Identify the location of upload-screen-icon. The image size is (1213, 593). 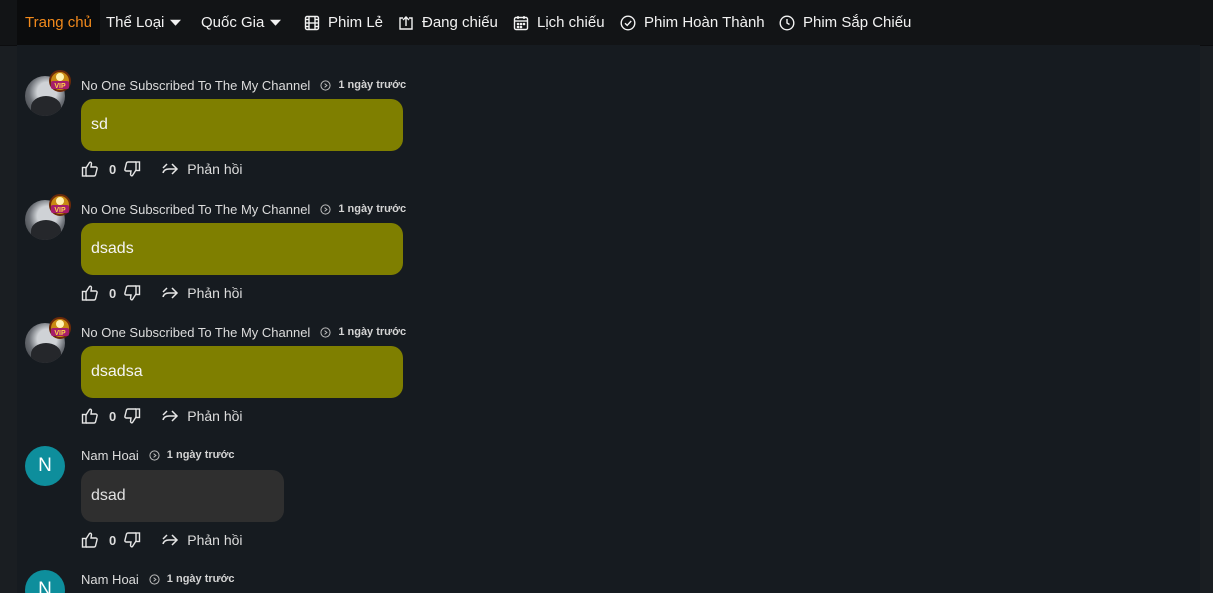
(406, 22).